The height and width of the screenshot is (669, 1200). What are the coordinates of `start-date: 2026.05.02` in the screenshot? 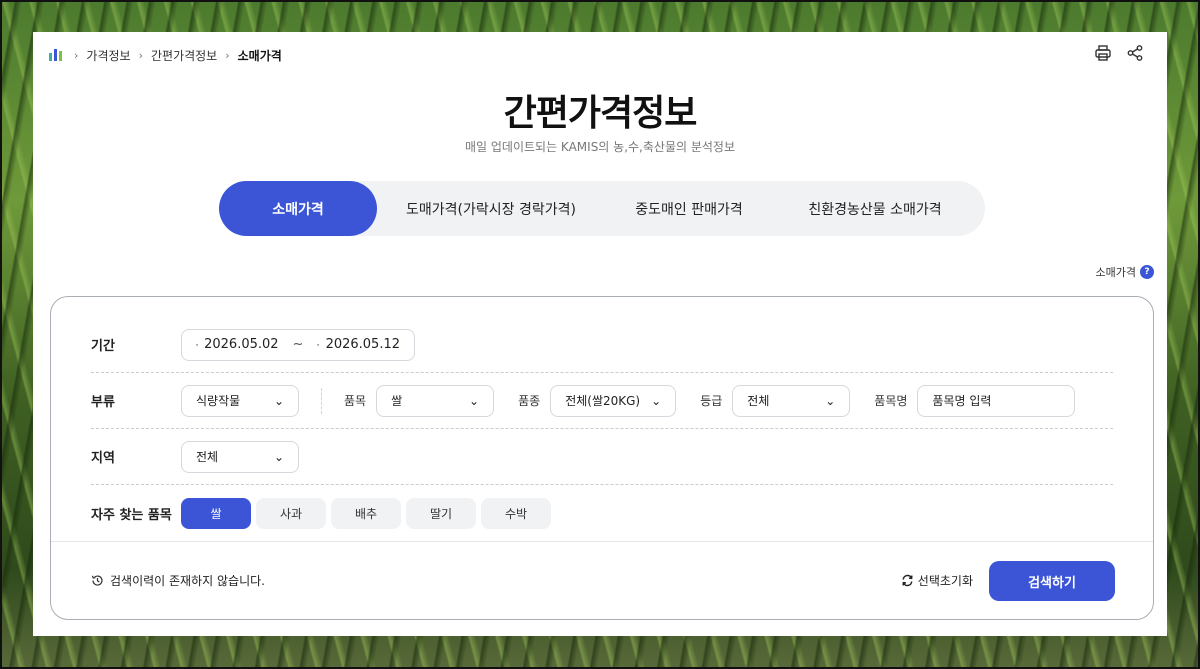 It's located at (241, 344).